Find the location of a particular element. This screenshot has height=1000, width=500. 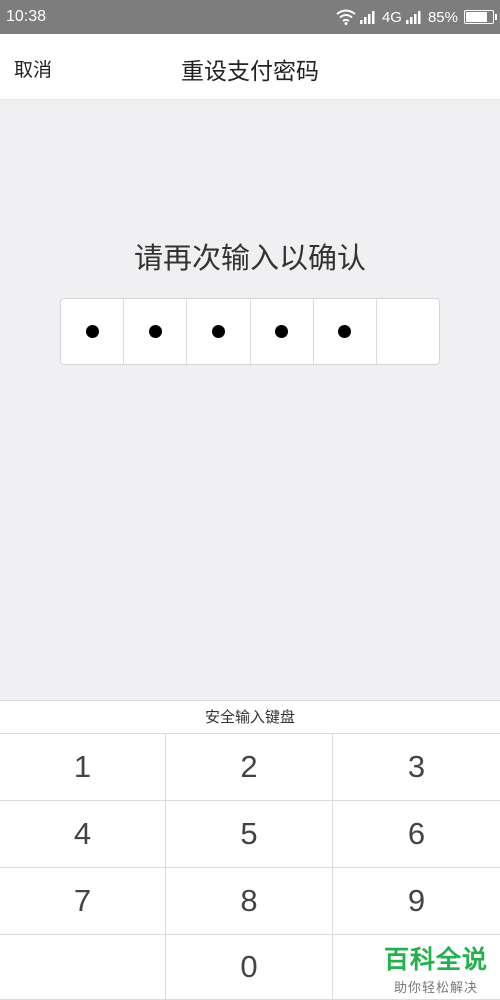

network-type: 4G is located at coordinates (391, 17).